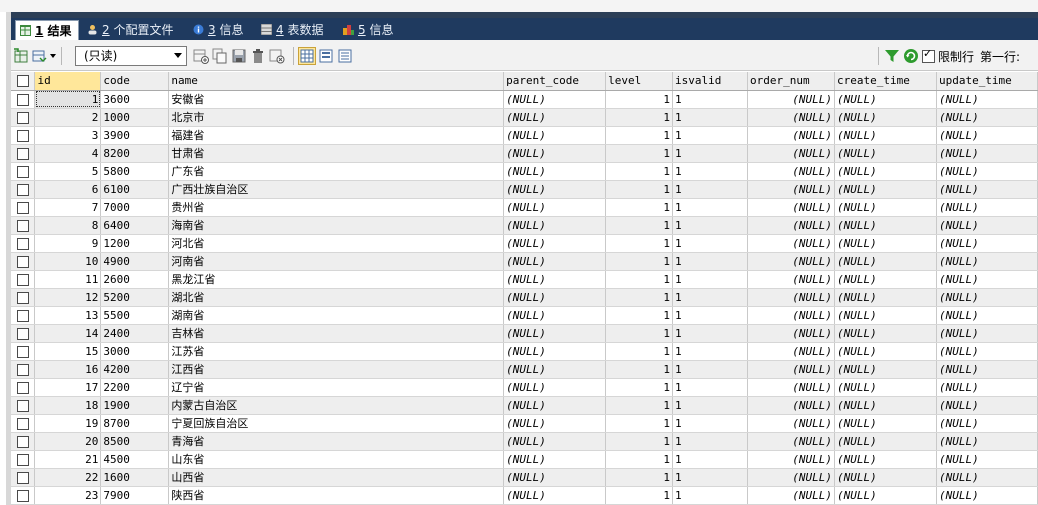 Image resolution: width=1038 pixels, height=505 pixels. Describe the element at coordinates (885, 81) in the screenshot. I see `column-header: create_time` at that location.